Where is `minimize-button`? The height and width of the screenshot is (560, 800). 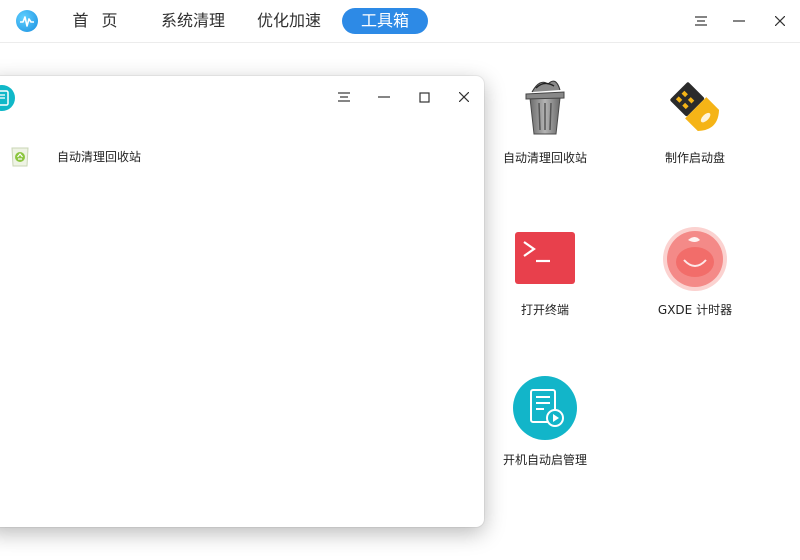 minimize-button is located at coordinates (739, 21).